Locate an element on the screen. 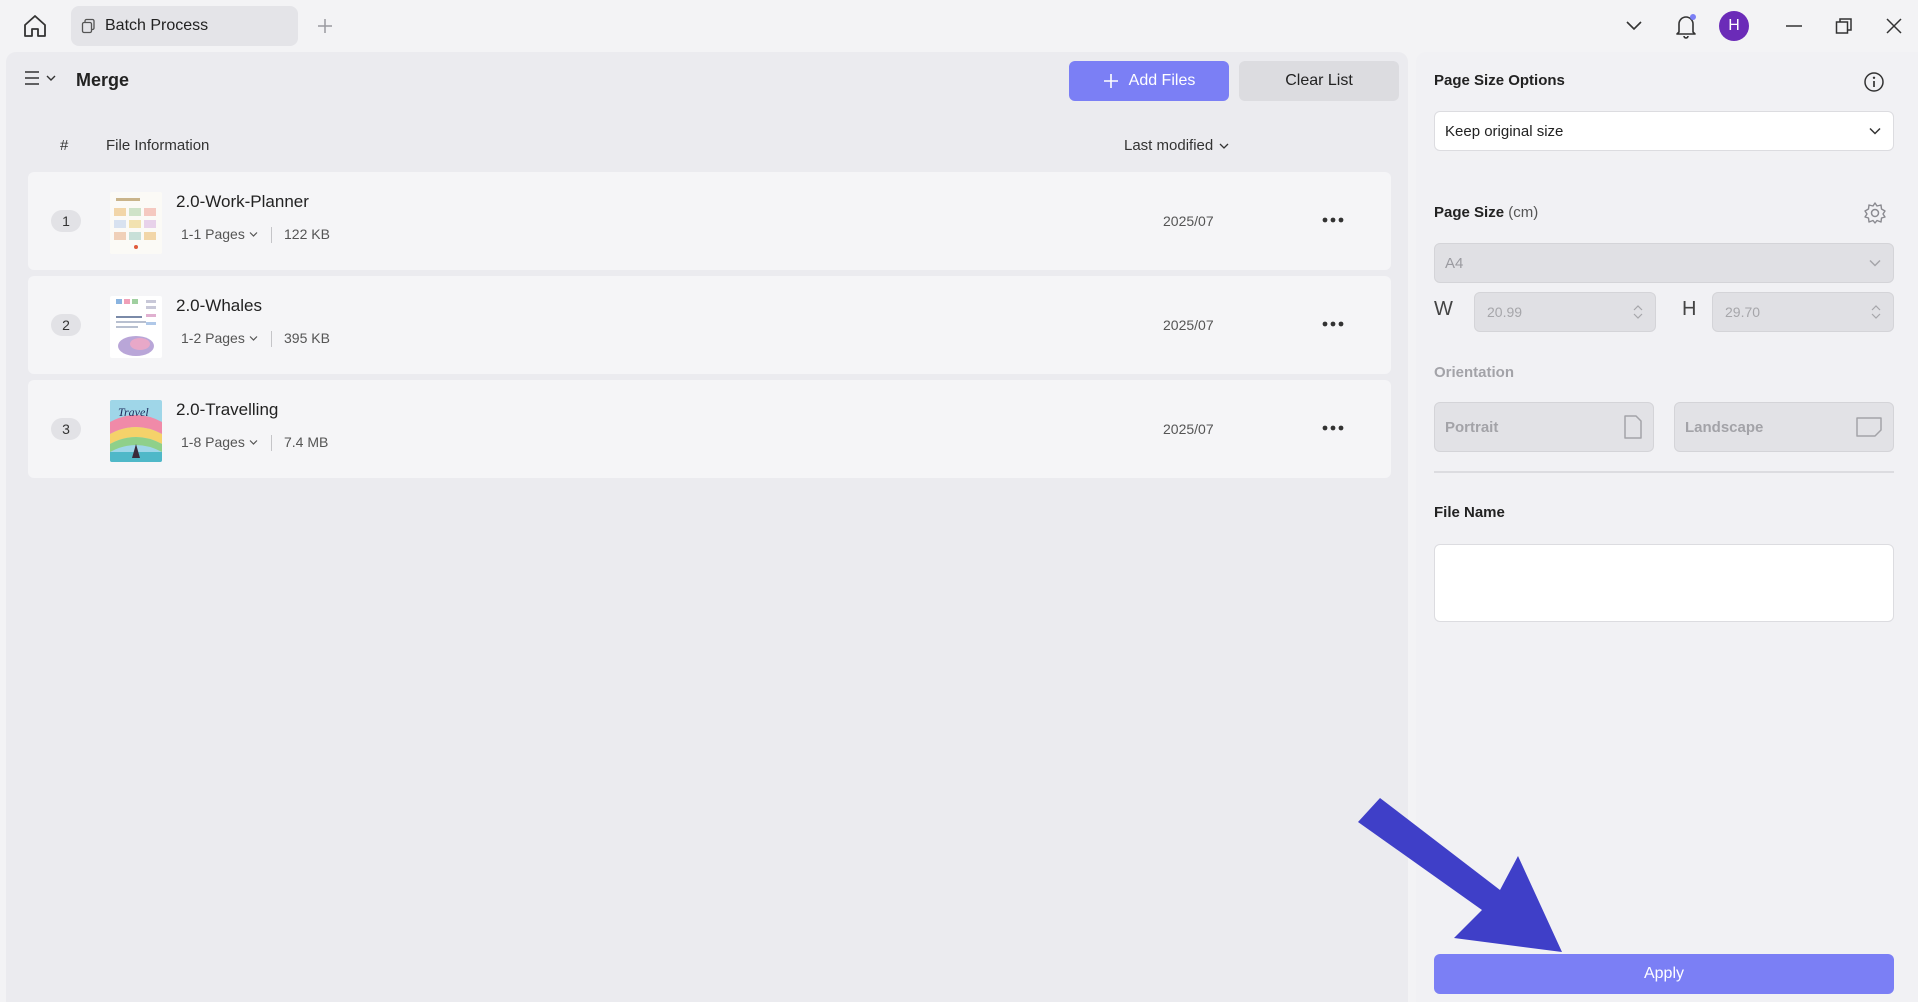  minimize-button is located at coordinates (1794, 26).